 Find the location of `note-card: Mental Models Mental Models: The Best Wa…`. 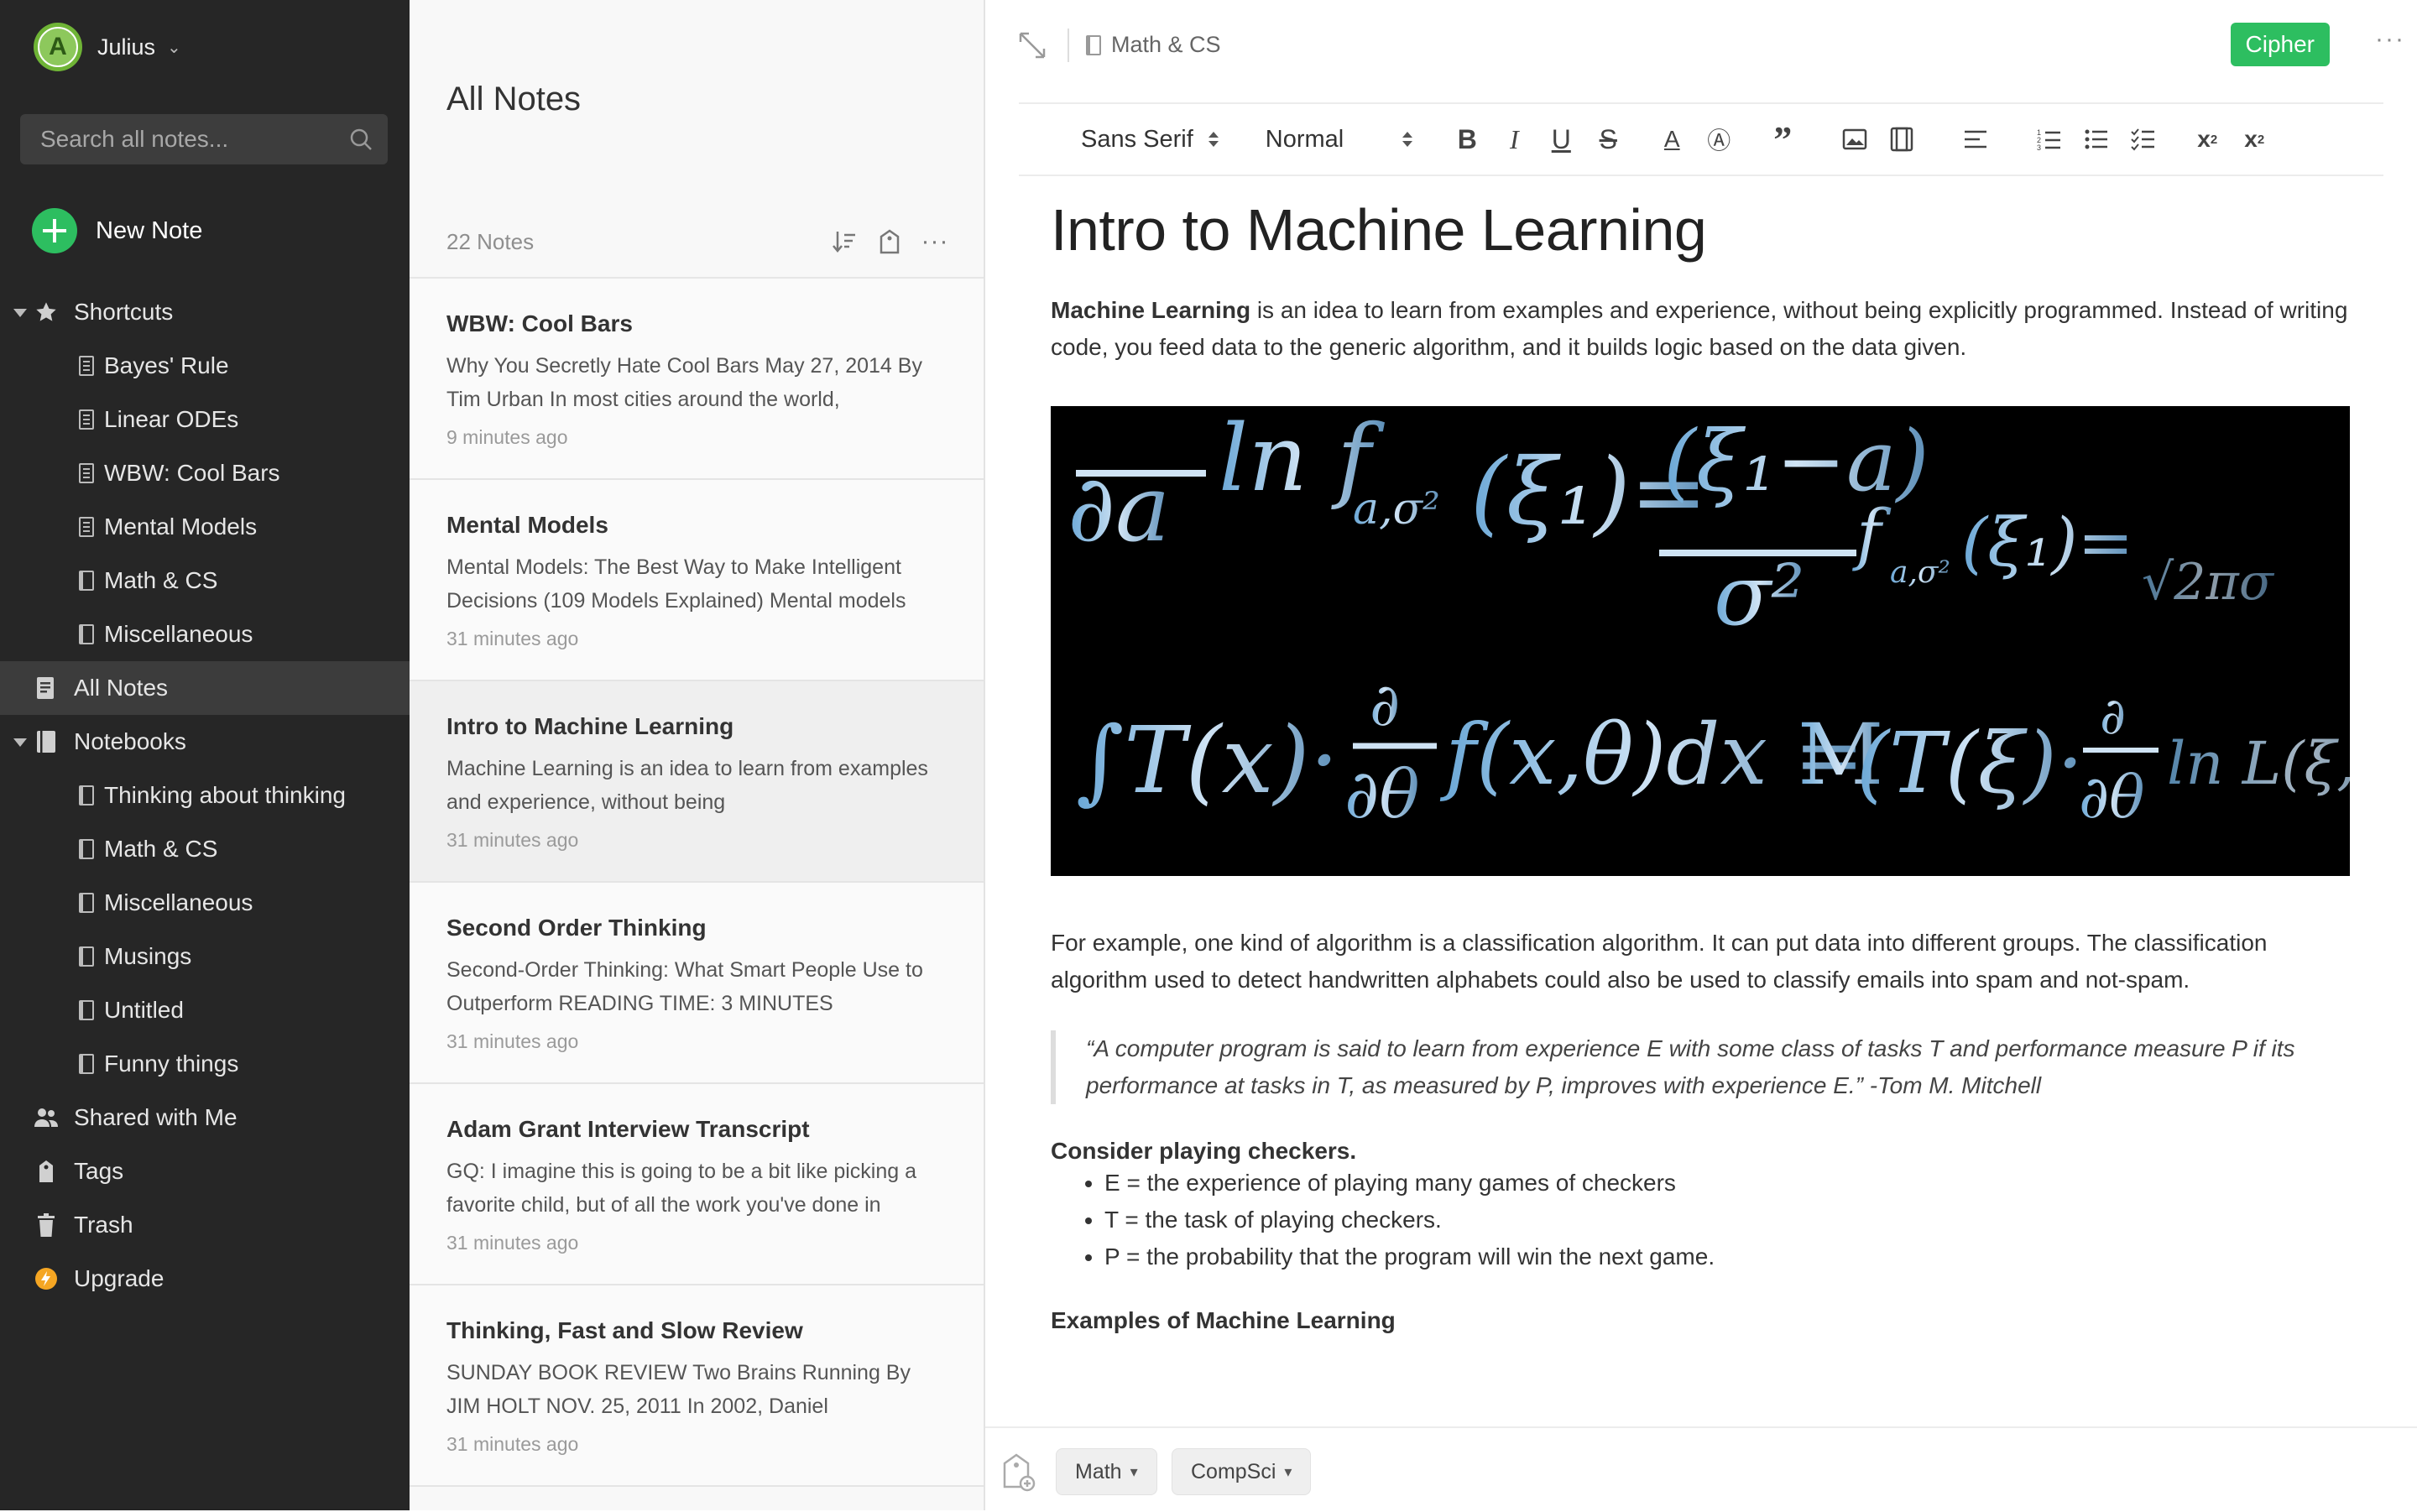

note-card: Mental Models Mental Models: The Best Wa… is located at coordinates (697, 581).